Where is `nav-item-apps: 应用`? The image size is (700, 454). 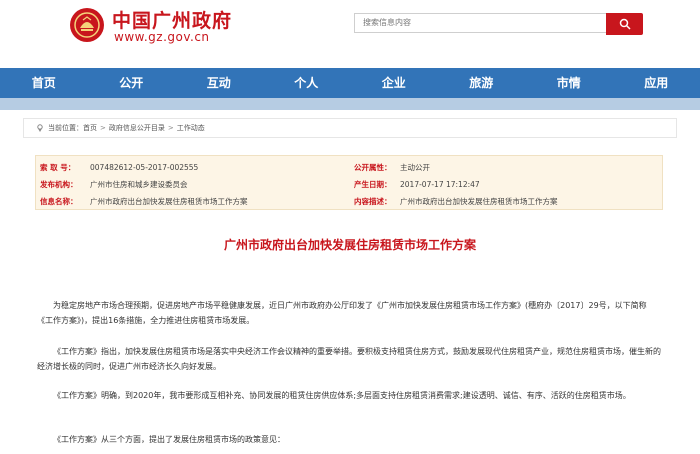
nav-item-apps: 应用 is located at coordinates (656, 83).